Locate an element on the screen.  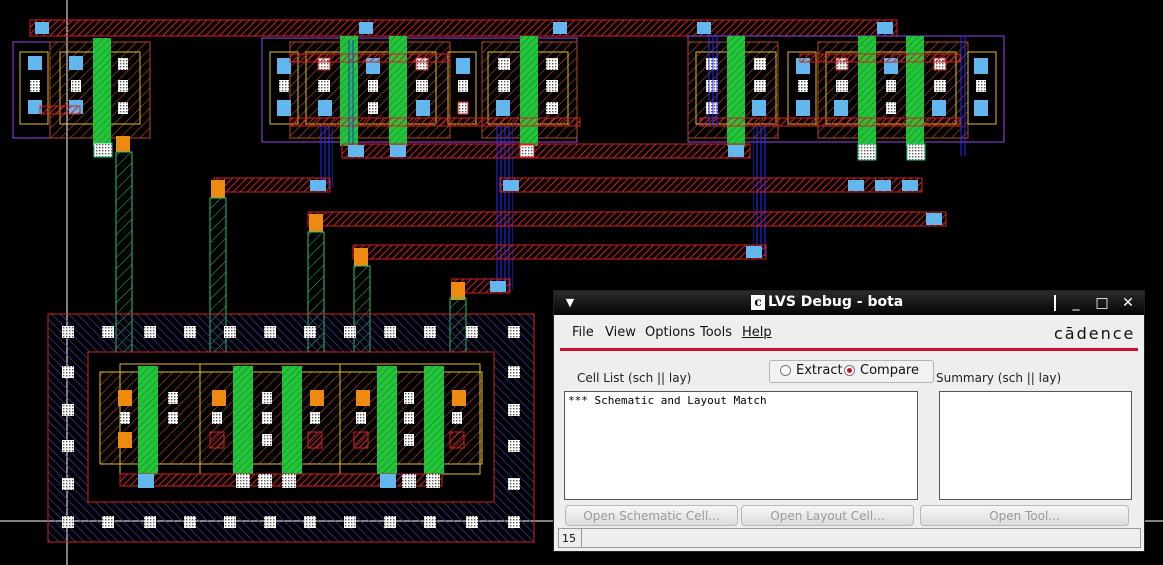
compare-radio is located at coordinates (849, 370).